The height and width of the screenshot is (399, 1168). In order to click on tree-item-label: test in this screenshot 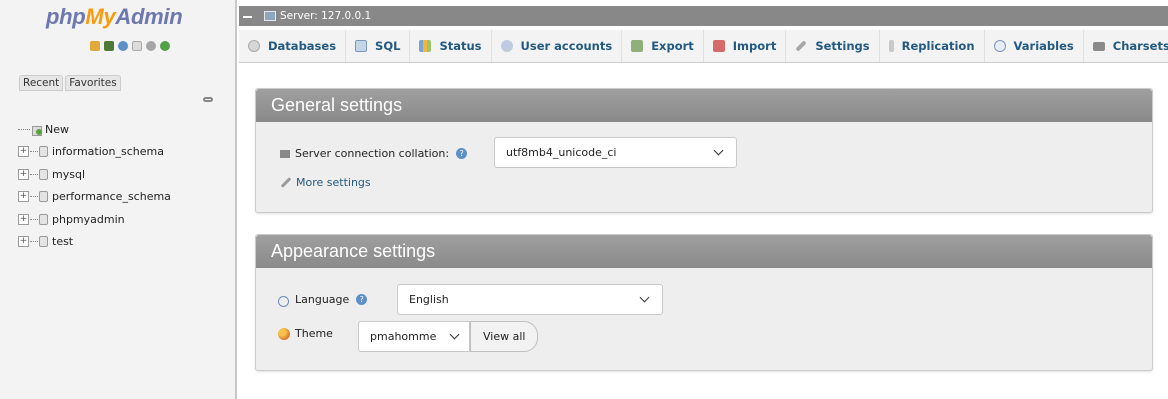, I will do `click(63, 242)`.